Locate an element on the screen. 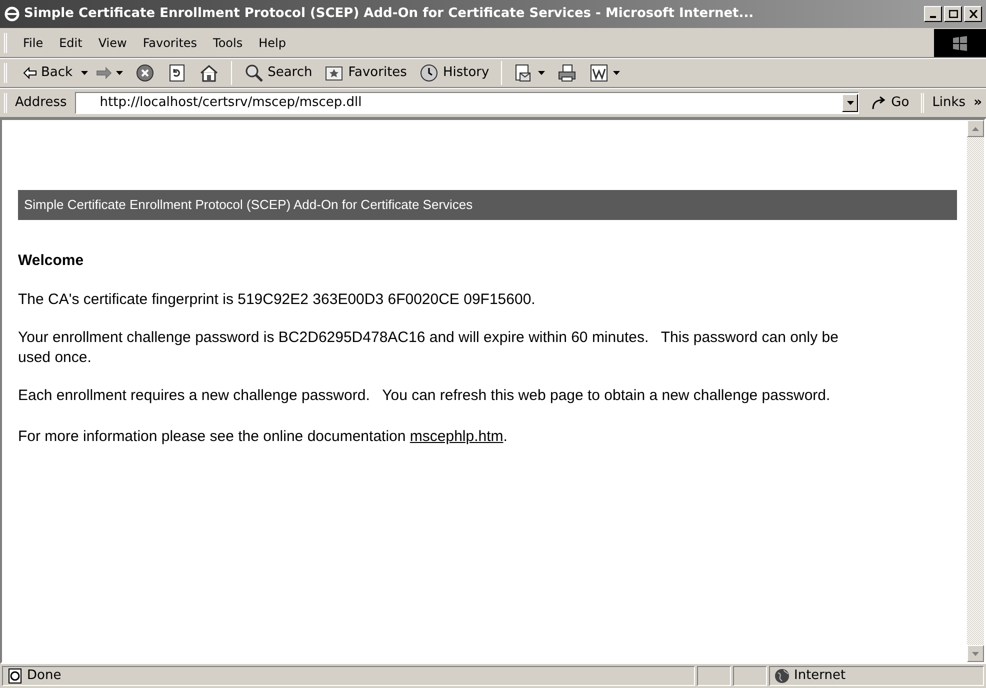 The width and height of the screenshot is (986, 688). close-icon is located at coordinates (973, 14).